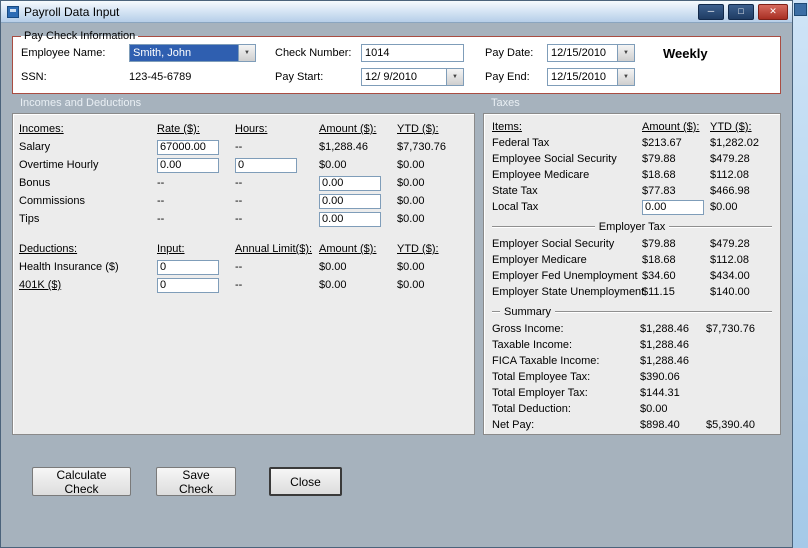 The image size is (808, 548). What do you see at coordinates (632, 227) in the screenshot?
I see `employer-tax-group-header: Employer Tax` at bounding box center [632, 227].